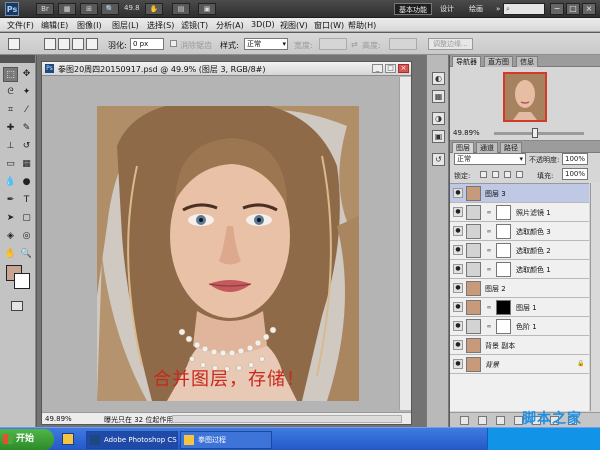 This screenshot has width=600, height=450. I want to click on workspace-essentials: 基本功能, so click(413, 9).